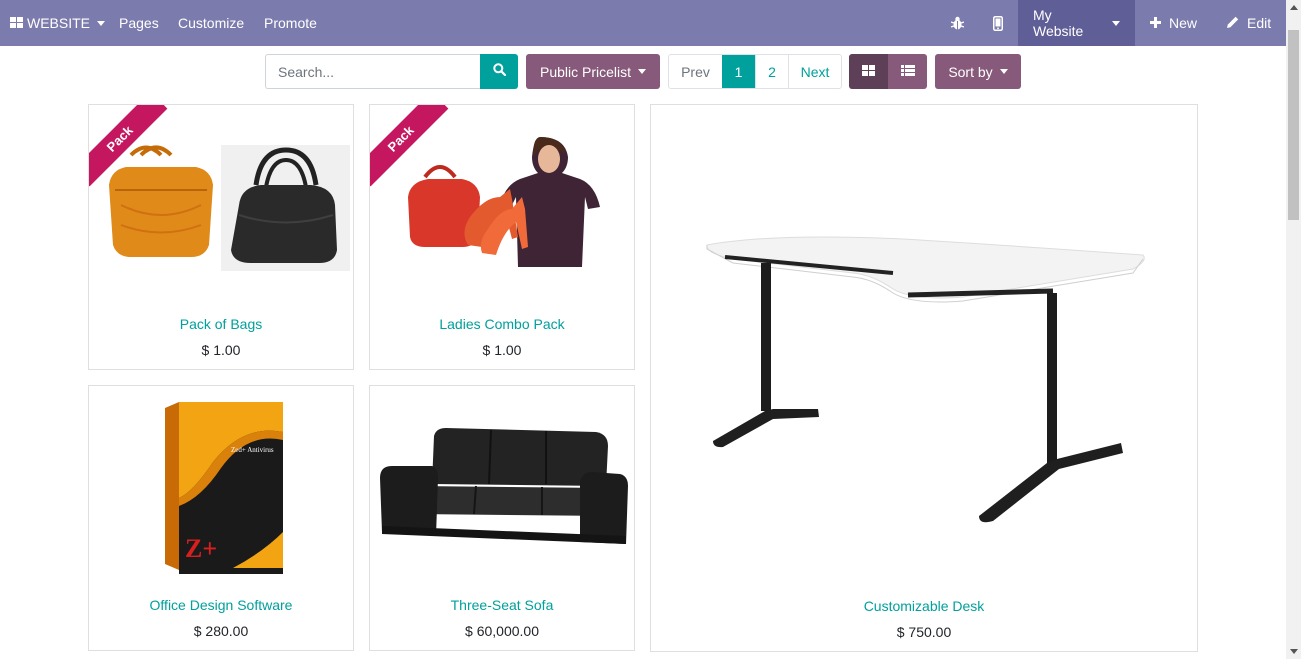 Image resolution: width=1301 pixels, height=659 pixels. Describe the element at coordinates (1293, 651) in the screenshot. I see `scroll-down-arrow-icon` at that location.